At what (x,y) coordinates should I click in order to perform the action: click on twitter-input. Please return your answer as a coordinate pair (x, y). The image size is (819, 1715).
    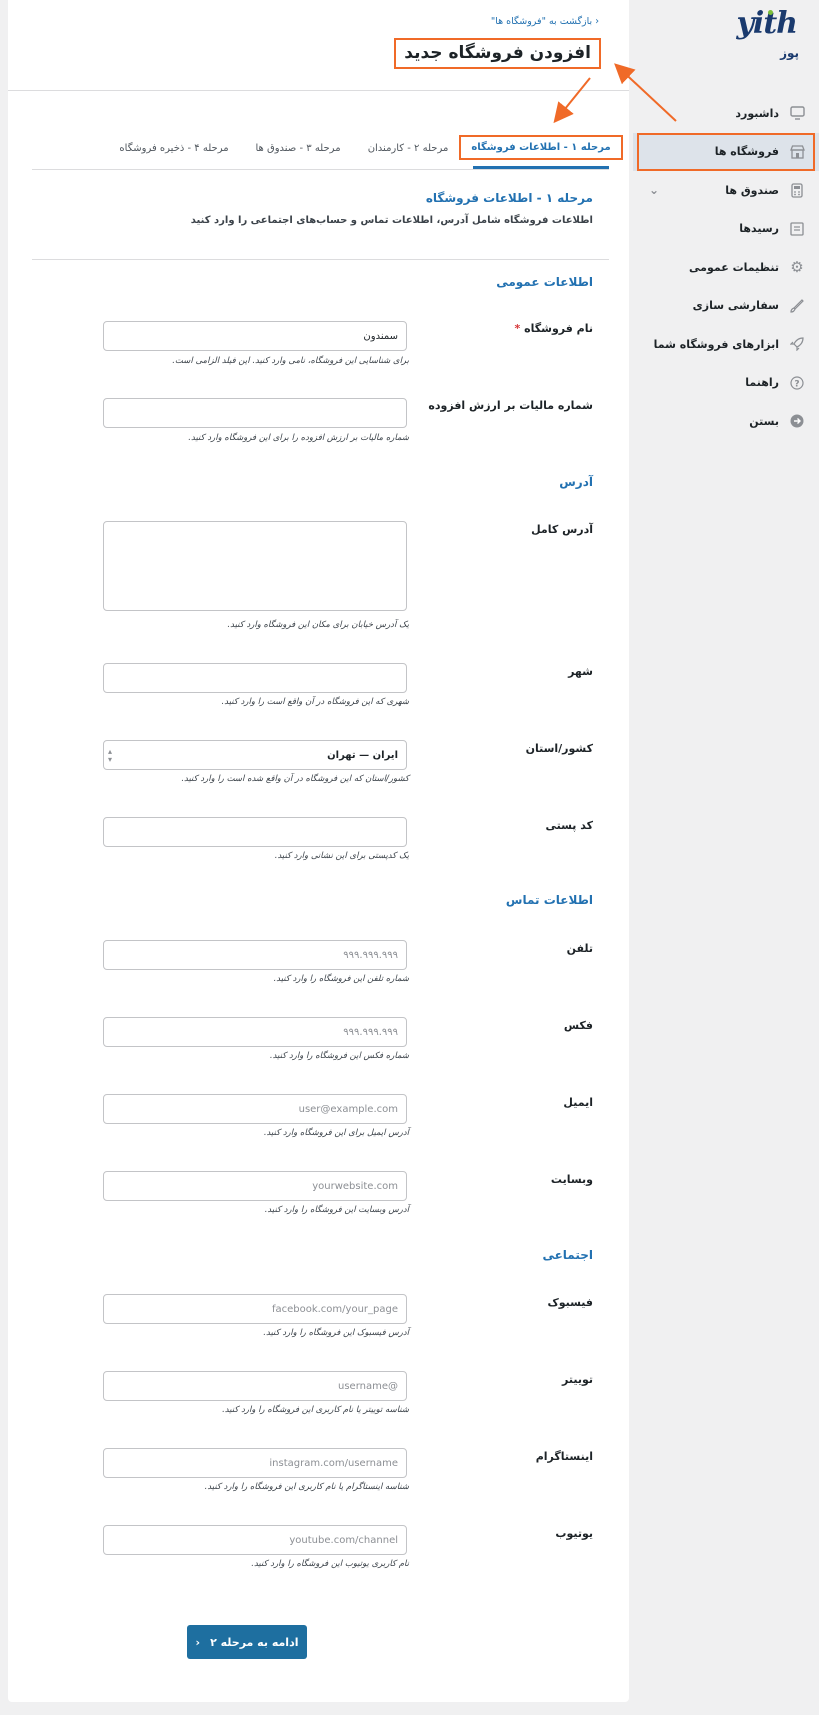
    Looking at the image, I should click on (255, 1386).